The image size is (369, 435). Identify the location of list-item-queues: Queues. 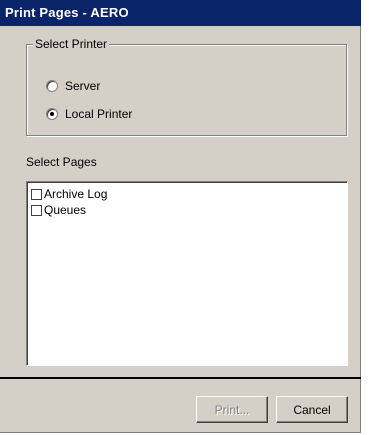
(189, 210).